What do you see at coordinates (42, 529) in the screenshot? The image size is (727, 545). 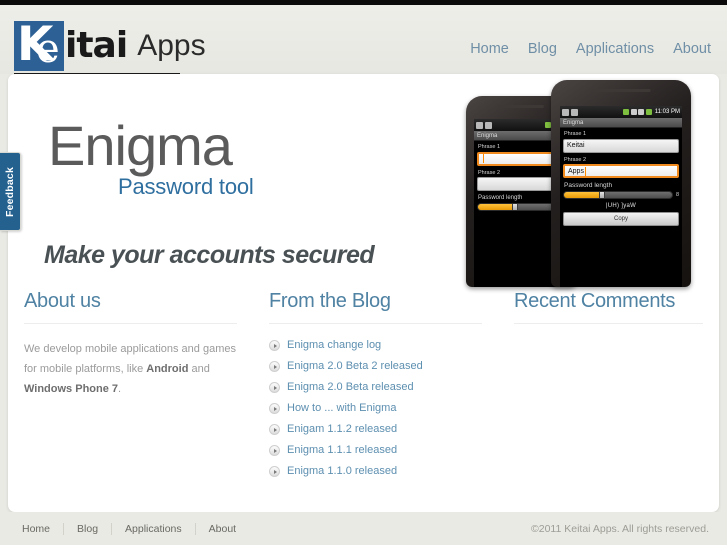 I see `footer-nav-home: Home` at bounding box center [42, 529].